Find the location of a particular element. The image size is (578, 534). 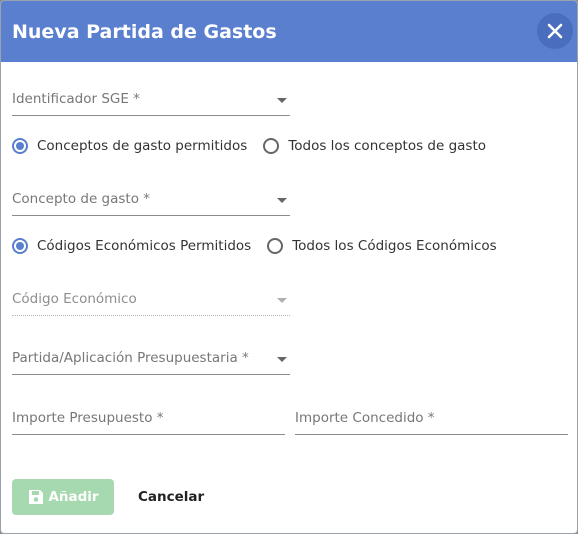

add-button: Añadir is located at coordinates (63, 497).